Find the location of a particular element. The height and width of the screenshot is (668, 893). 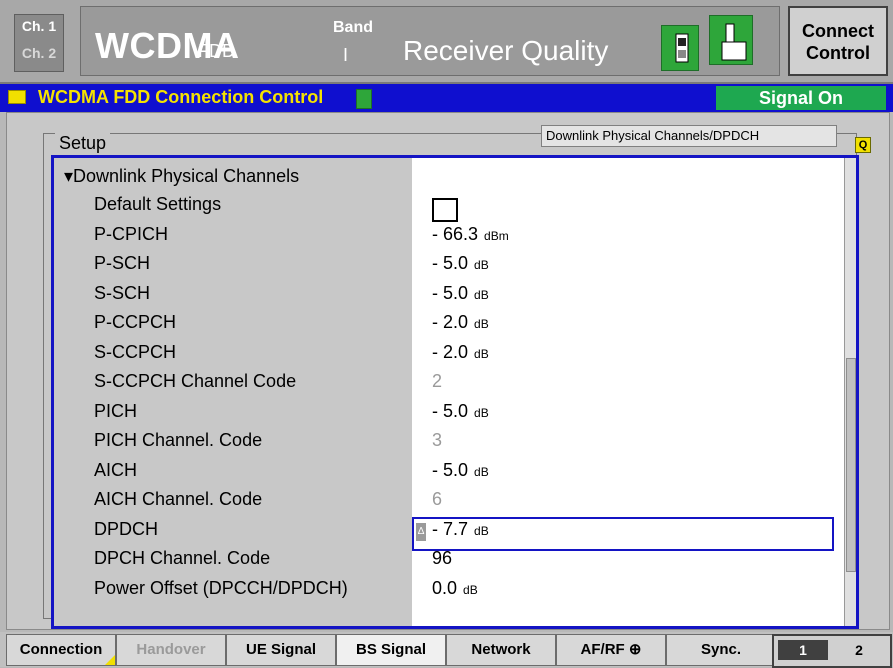

scrollbar-thumb is located at coordinates (851, 465).